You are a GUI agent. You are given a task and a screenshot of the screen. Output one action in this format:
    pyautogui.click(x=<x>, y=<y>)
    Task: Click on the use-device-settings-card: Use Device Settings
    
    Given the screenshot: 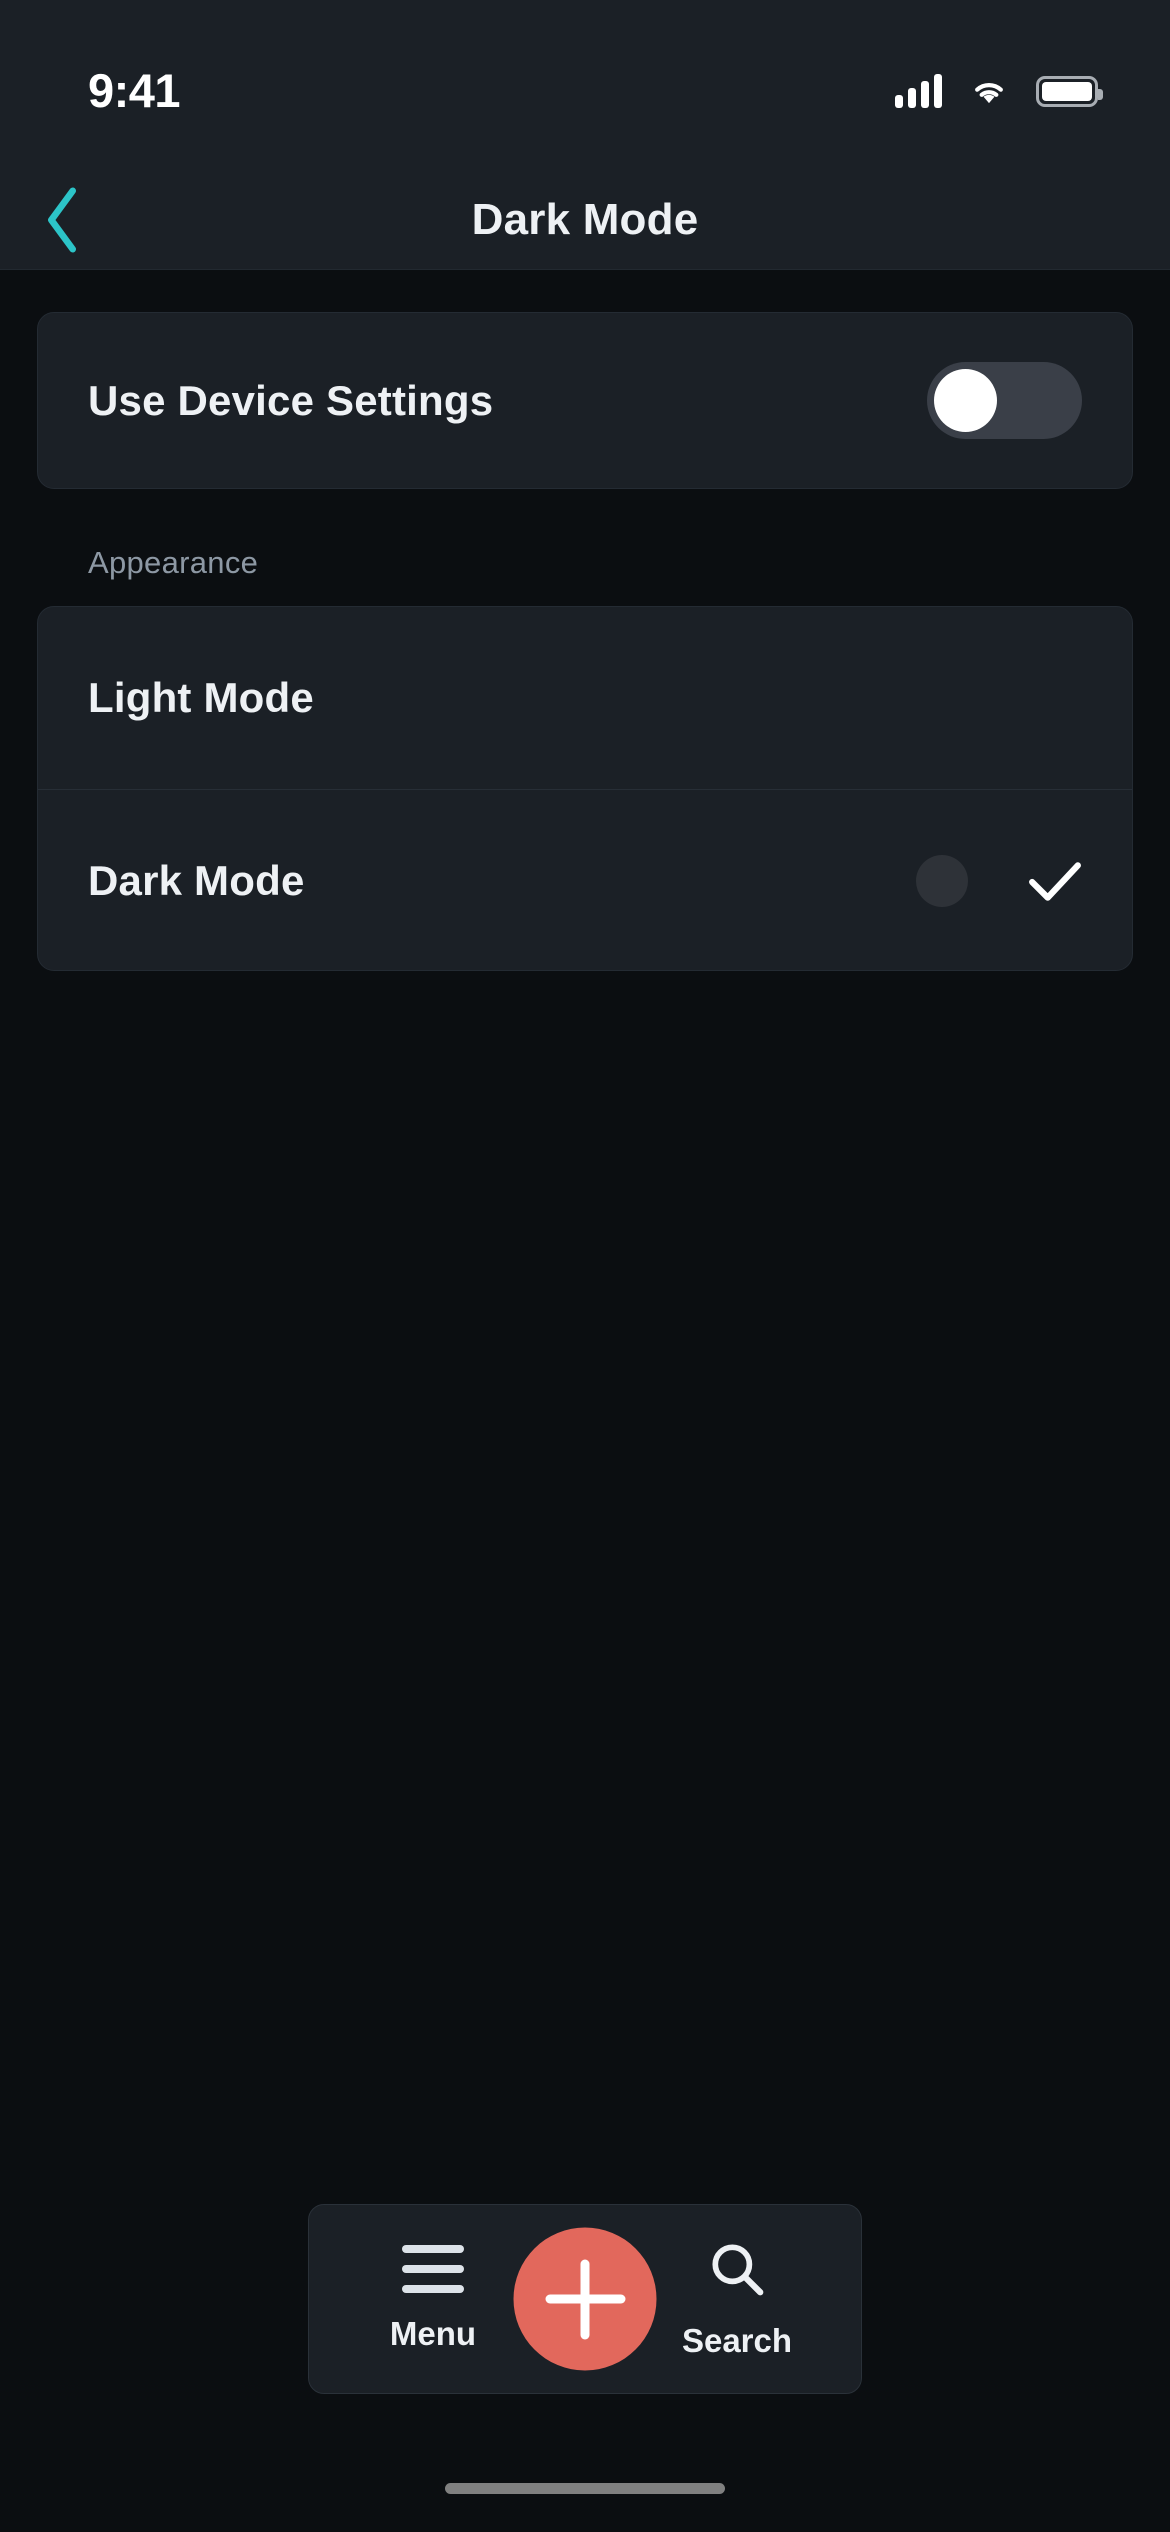 What is the action you would take?
    pyautogui.click(x=585, y=400)
    